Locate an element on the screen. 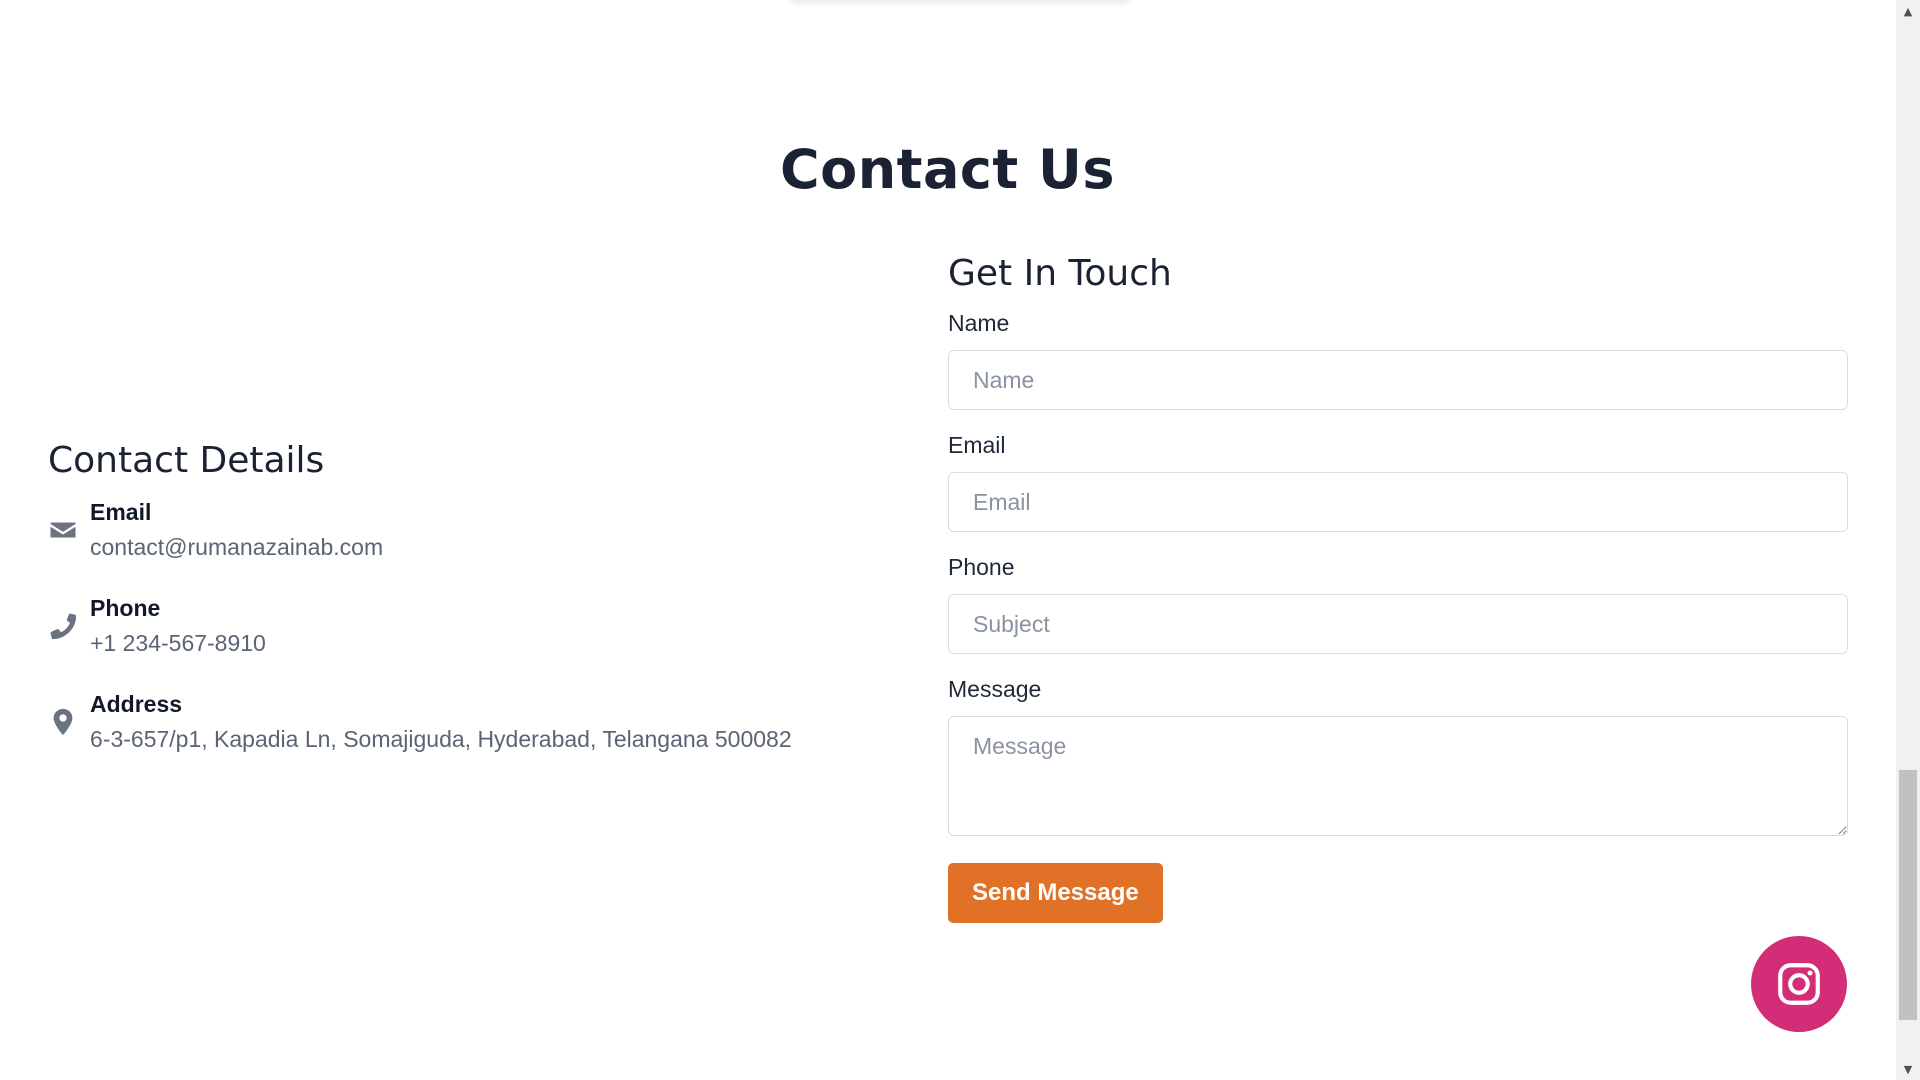 The height and width of the screenshot is (1080, 1920). detail-email-value: contact@rumanazainab.com is located at coordinates (494, 547).